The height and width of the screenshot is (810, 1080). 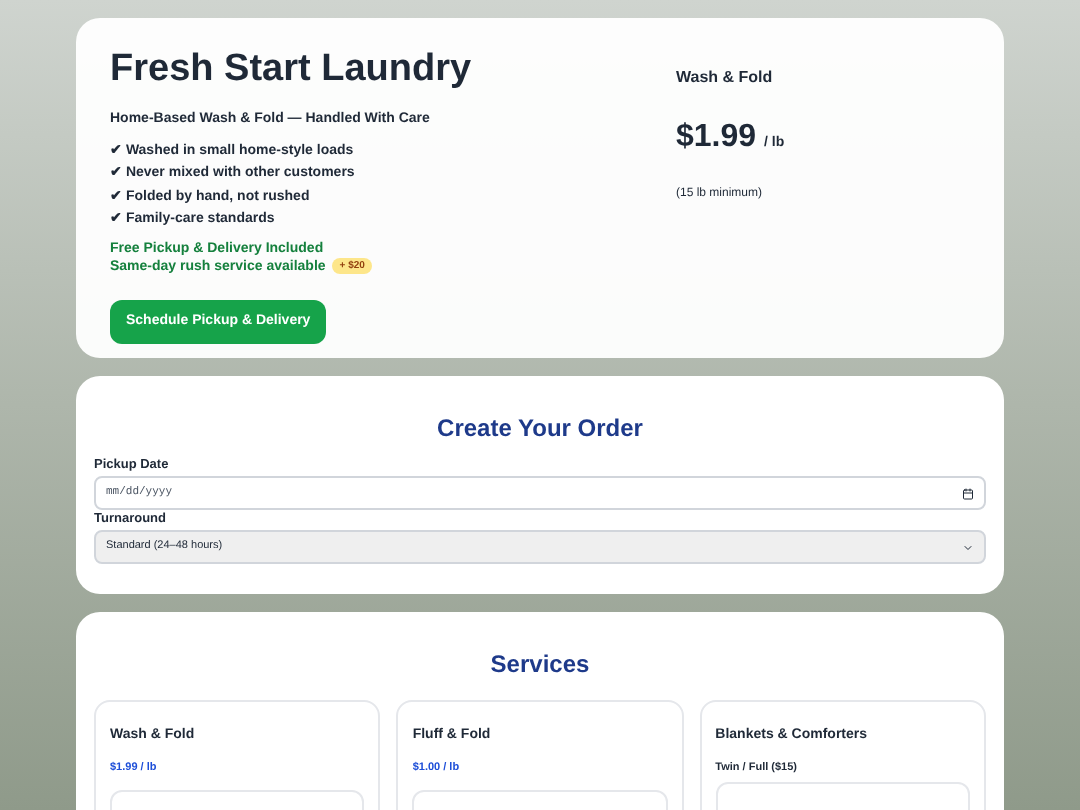 I want to click on section-title: Services, so click(x=540, y=664).